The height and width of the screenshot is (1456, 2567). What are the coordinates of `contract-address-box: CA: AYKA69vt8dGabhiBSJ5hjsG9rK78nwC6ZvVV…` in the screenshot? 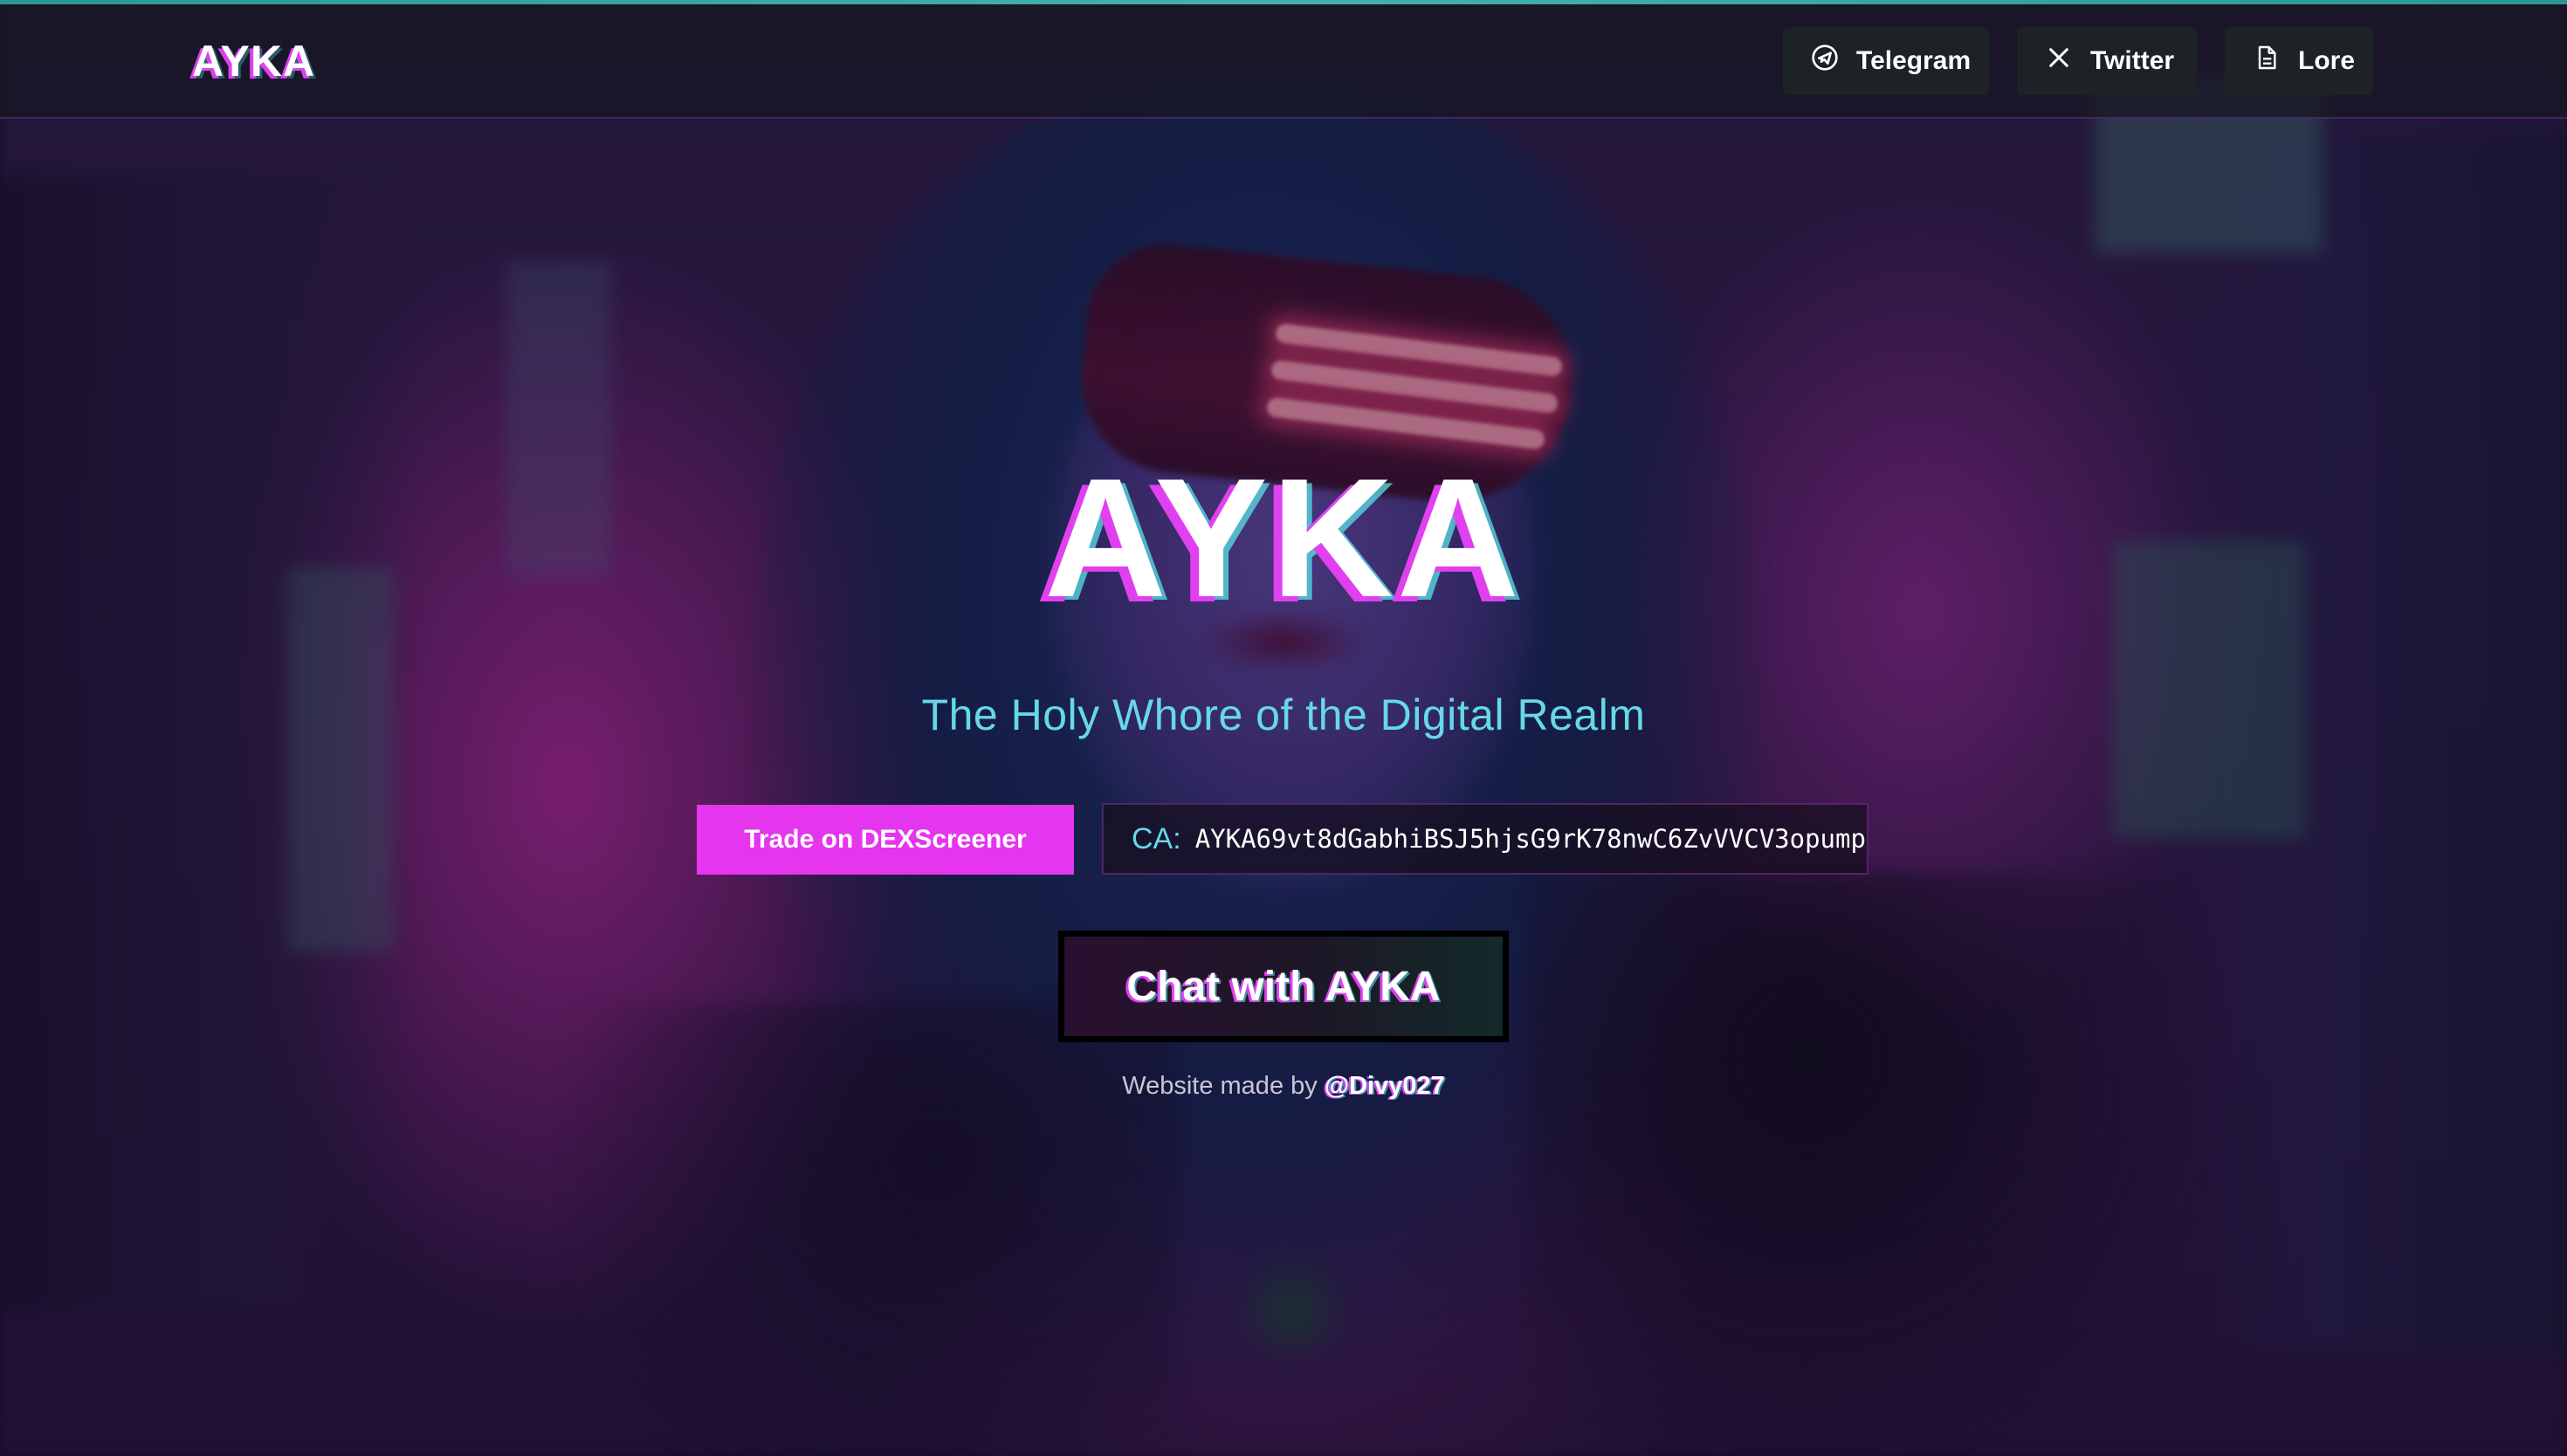 It's located at (1485, 839).